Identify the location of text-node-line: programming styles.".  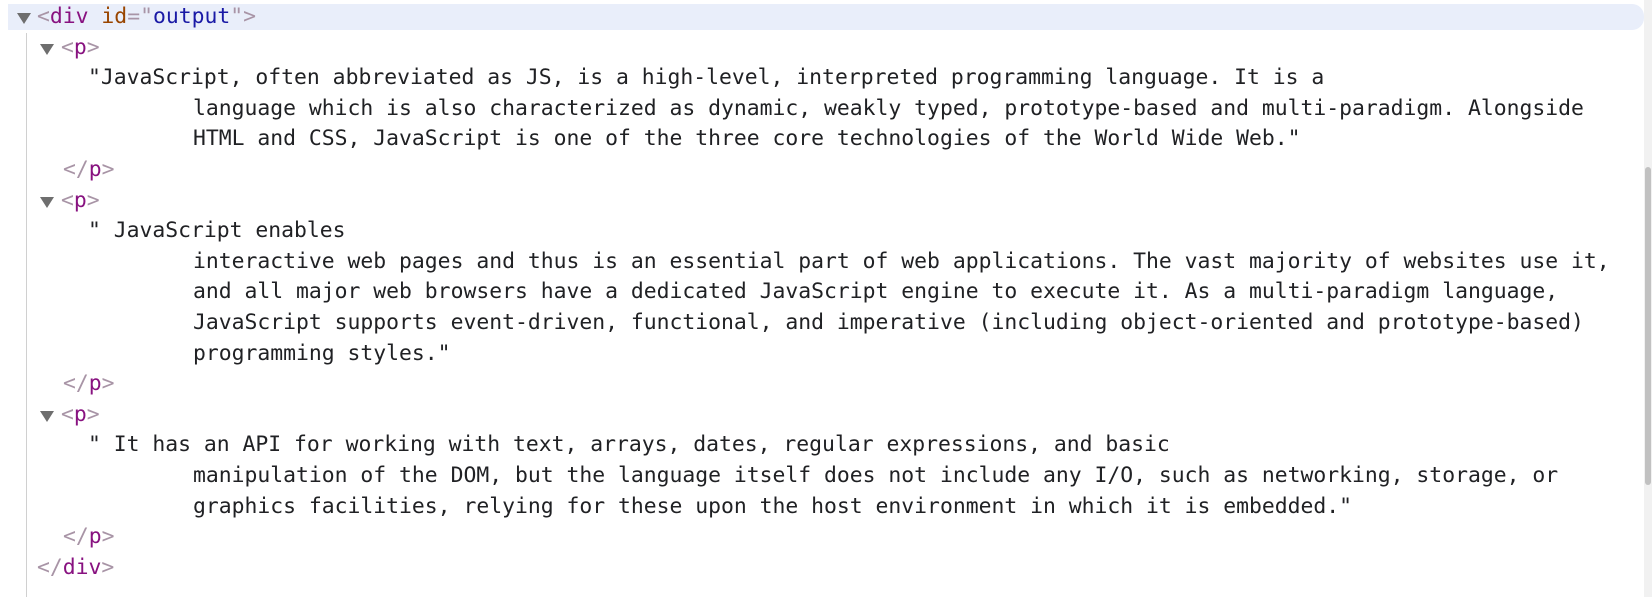
(322, 354).